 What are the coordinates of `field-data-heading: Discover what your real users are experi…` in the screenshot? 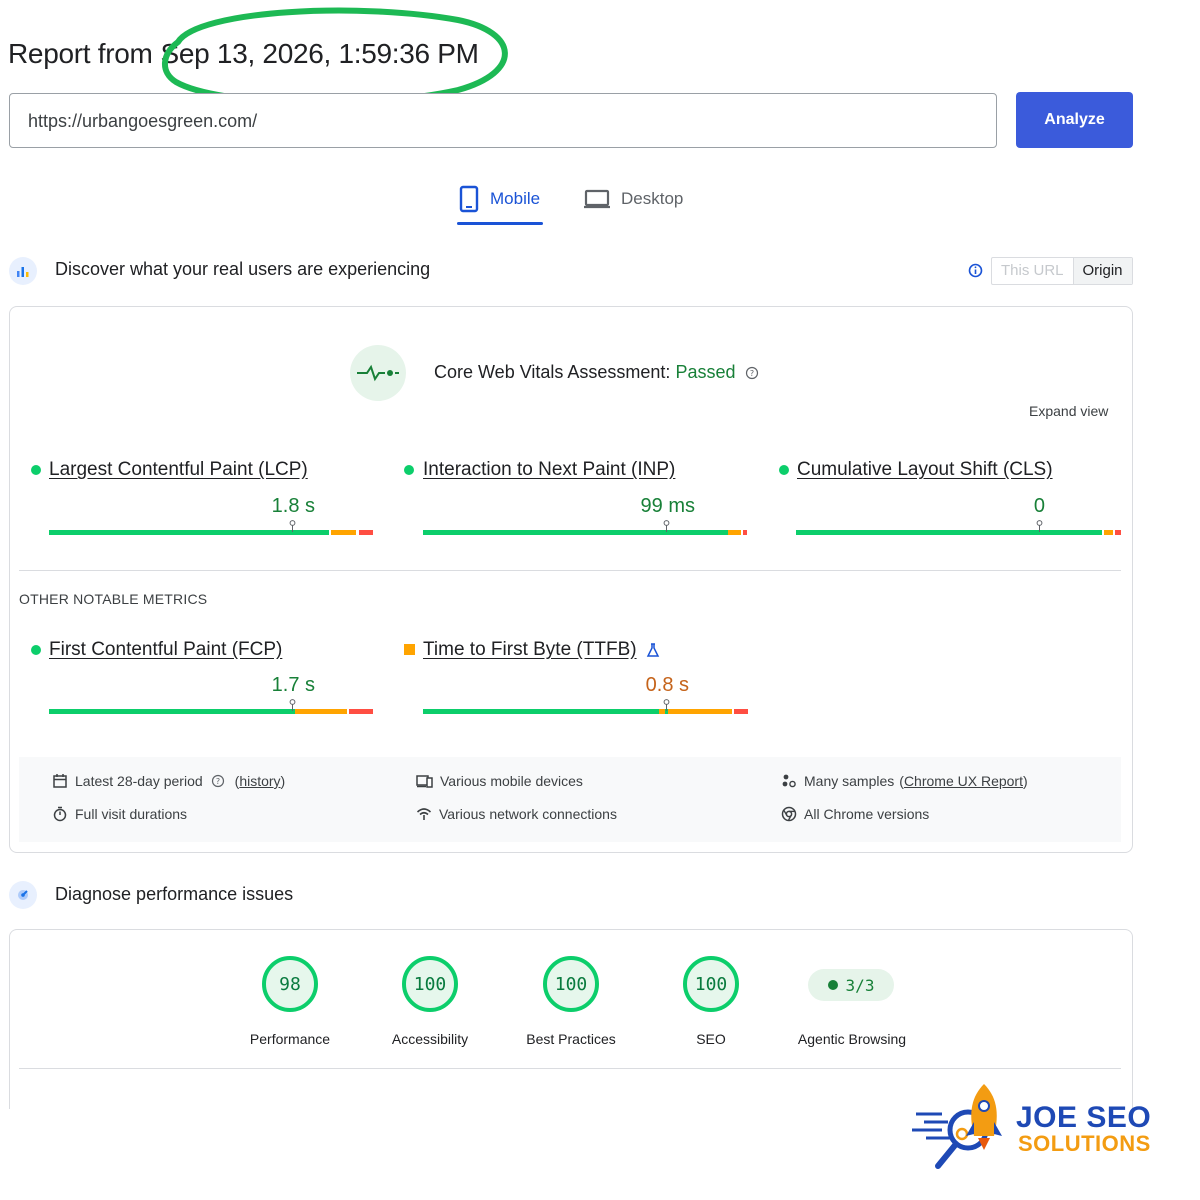 It's located at (243, 269).